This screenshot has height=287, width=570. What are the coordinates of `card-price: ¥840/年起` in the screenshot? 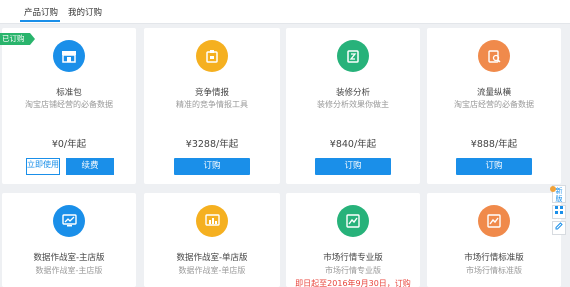 It's located at (353, 144).